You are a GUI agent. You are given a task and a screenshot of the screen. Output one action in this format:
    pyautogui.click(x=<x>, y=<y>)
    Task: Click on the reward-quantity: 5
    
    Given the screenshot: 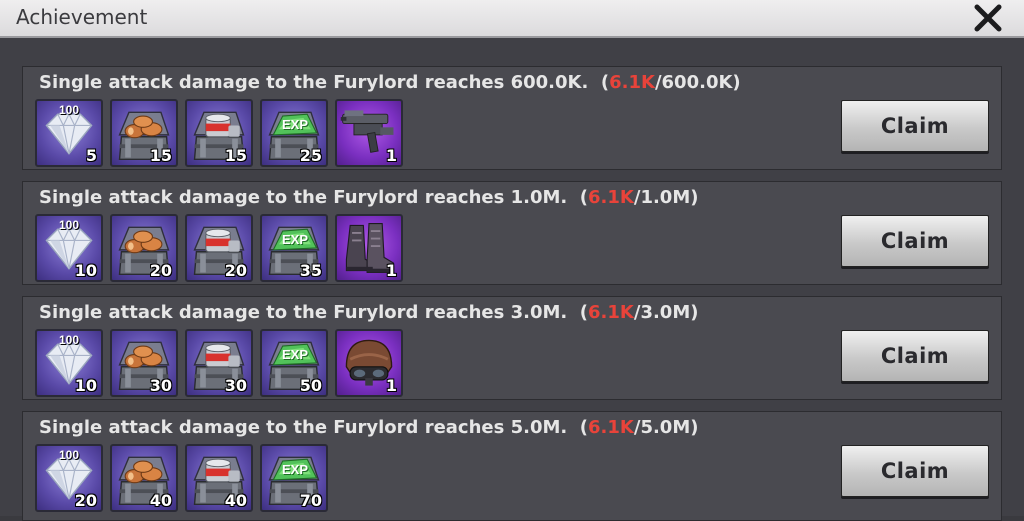 What is the action you would take?
    pyautogui.click(x=91, y=155)
    